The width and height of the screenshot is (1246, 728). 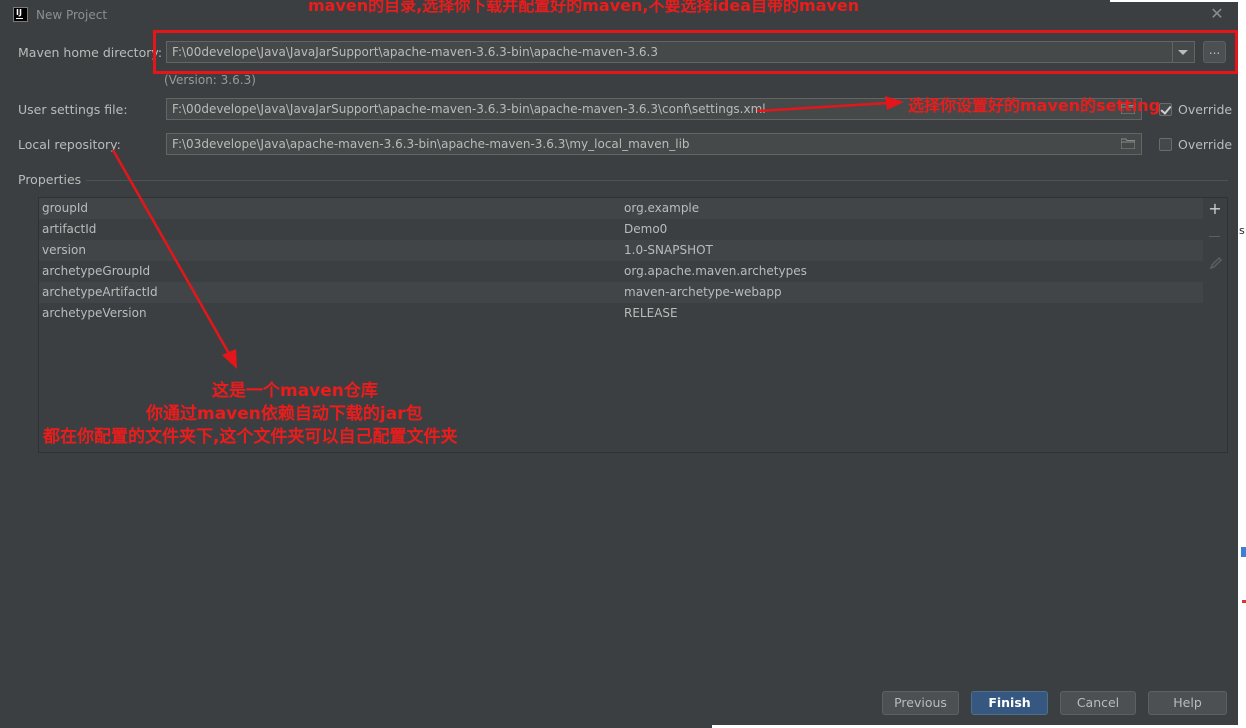 I want to click on app-icon-text: IJ, so click(x=19, y=12).